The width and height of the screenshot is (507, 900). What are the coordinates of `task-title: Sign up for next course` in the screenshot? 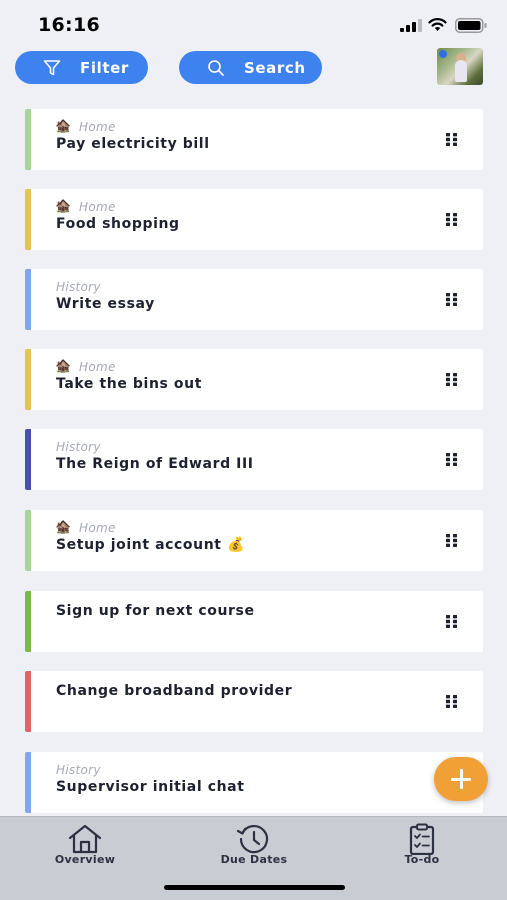 It's located at (155, 611).